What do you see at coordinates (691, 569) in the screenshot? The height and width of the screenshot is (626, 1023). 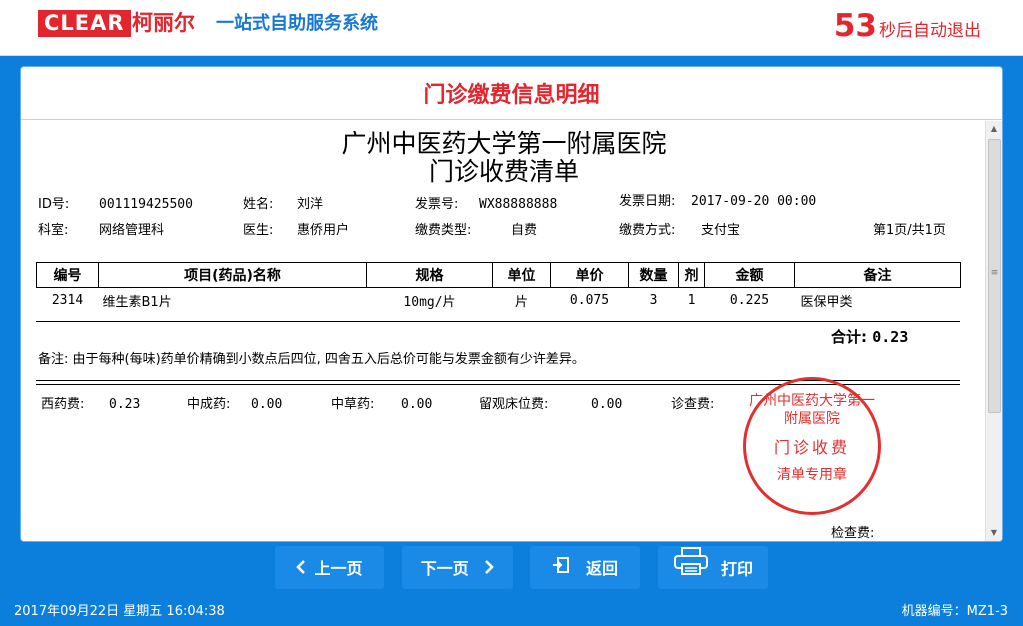 I see `printer-icon` at bounding box center [691, 569].